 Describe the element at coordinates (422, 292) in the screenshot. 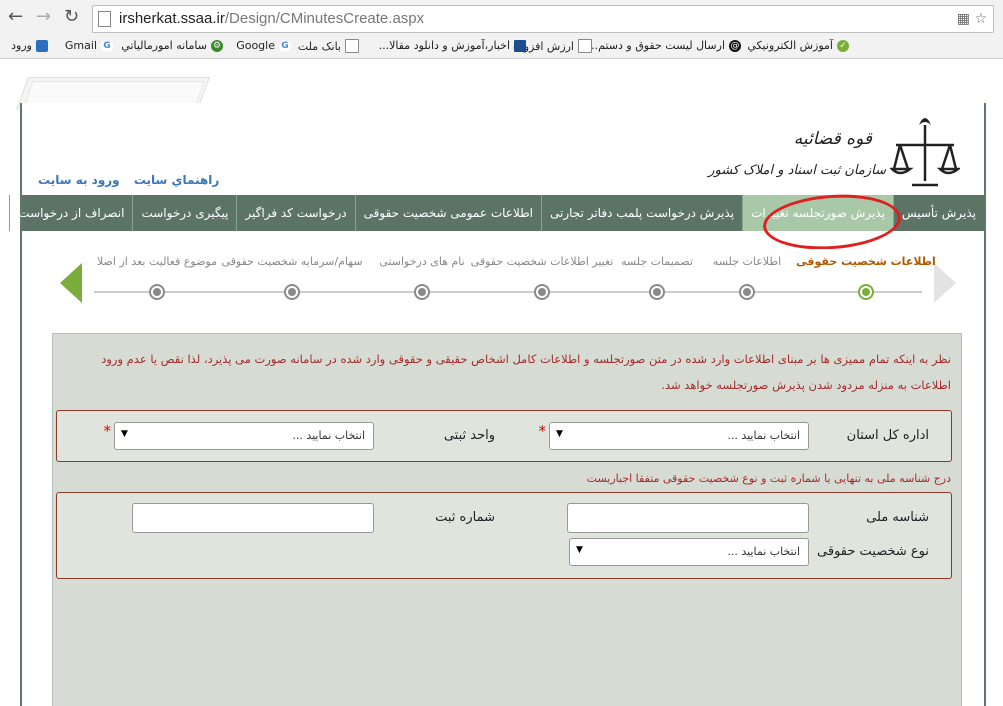

I see `step-requested-names-dot` at that location.